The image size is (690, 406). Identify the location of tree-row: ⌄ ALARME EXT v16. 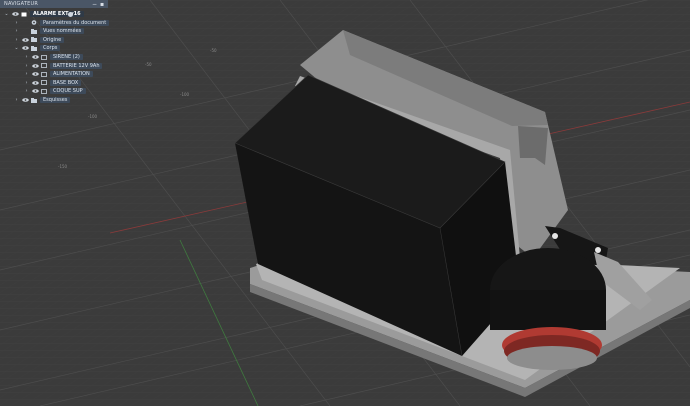
(54, 14).